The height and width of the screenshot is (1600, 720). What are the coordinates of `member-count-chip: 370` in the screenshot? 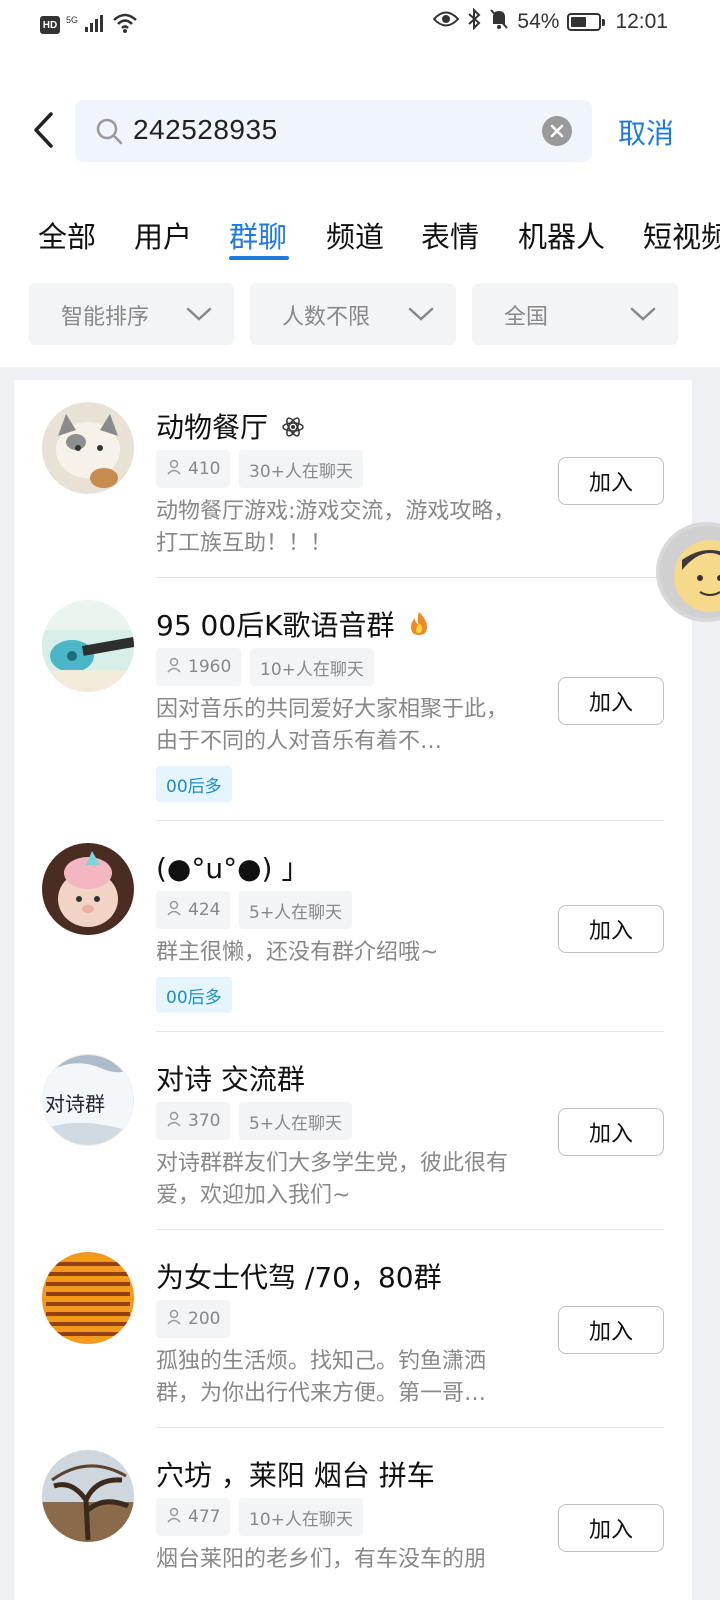 It's located at (193, 1121).